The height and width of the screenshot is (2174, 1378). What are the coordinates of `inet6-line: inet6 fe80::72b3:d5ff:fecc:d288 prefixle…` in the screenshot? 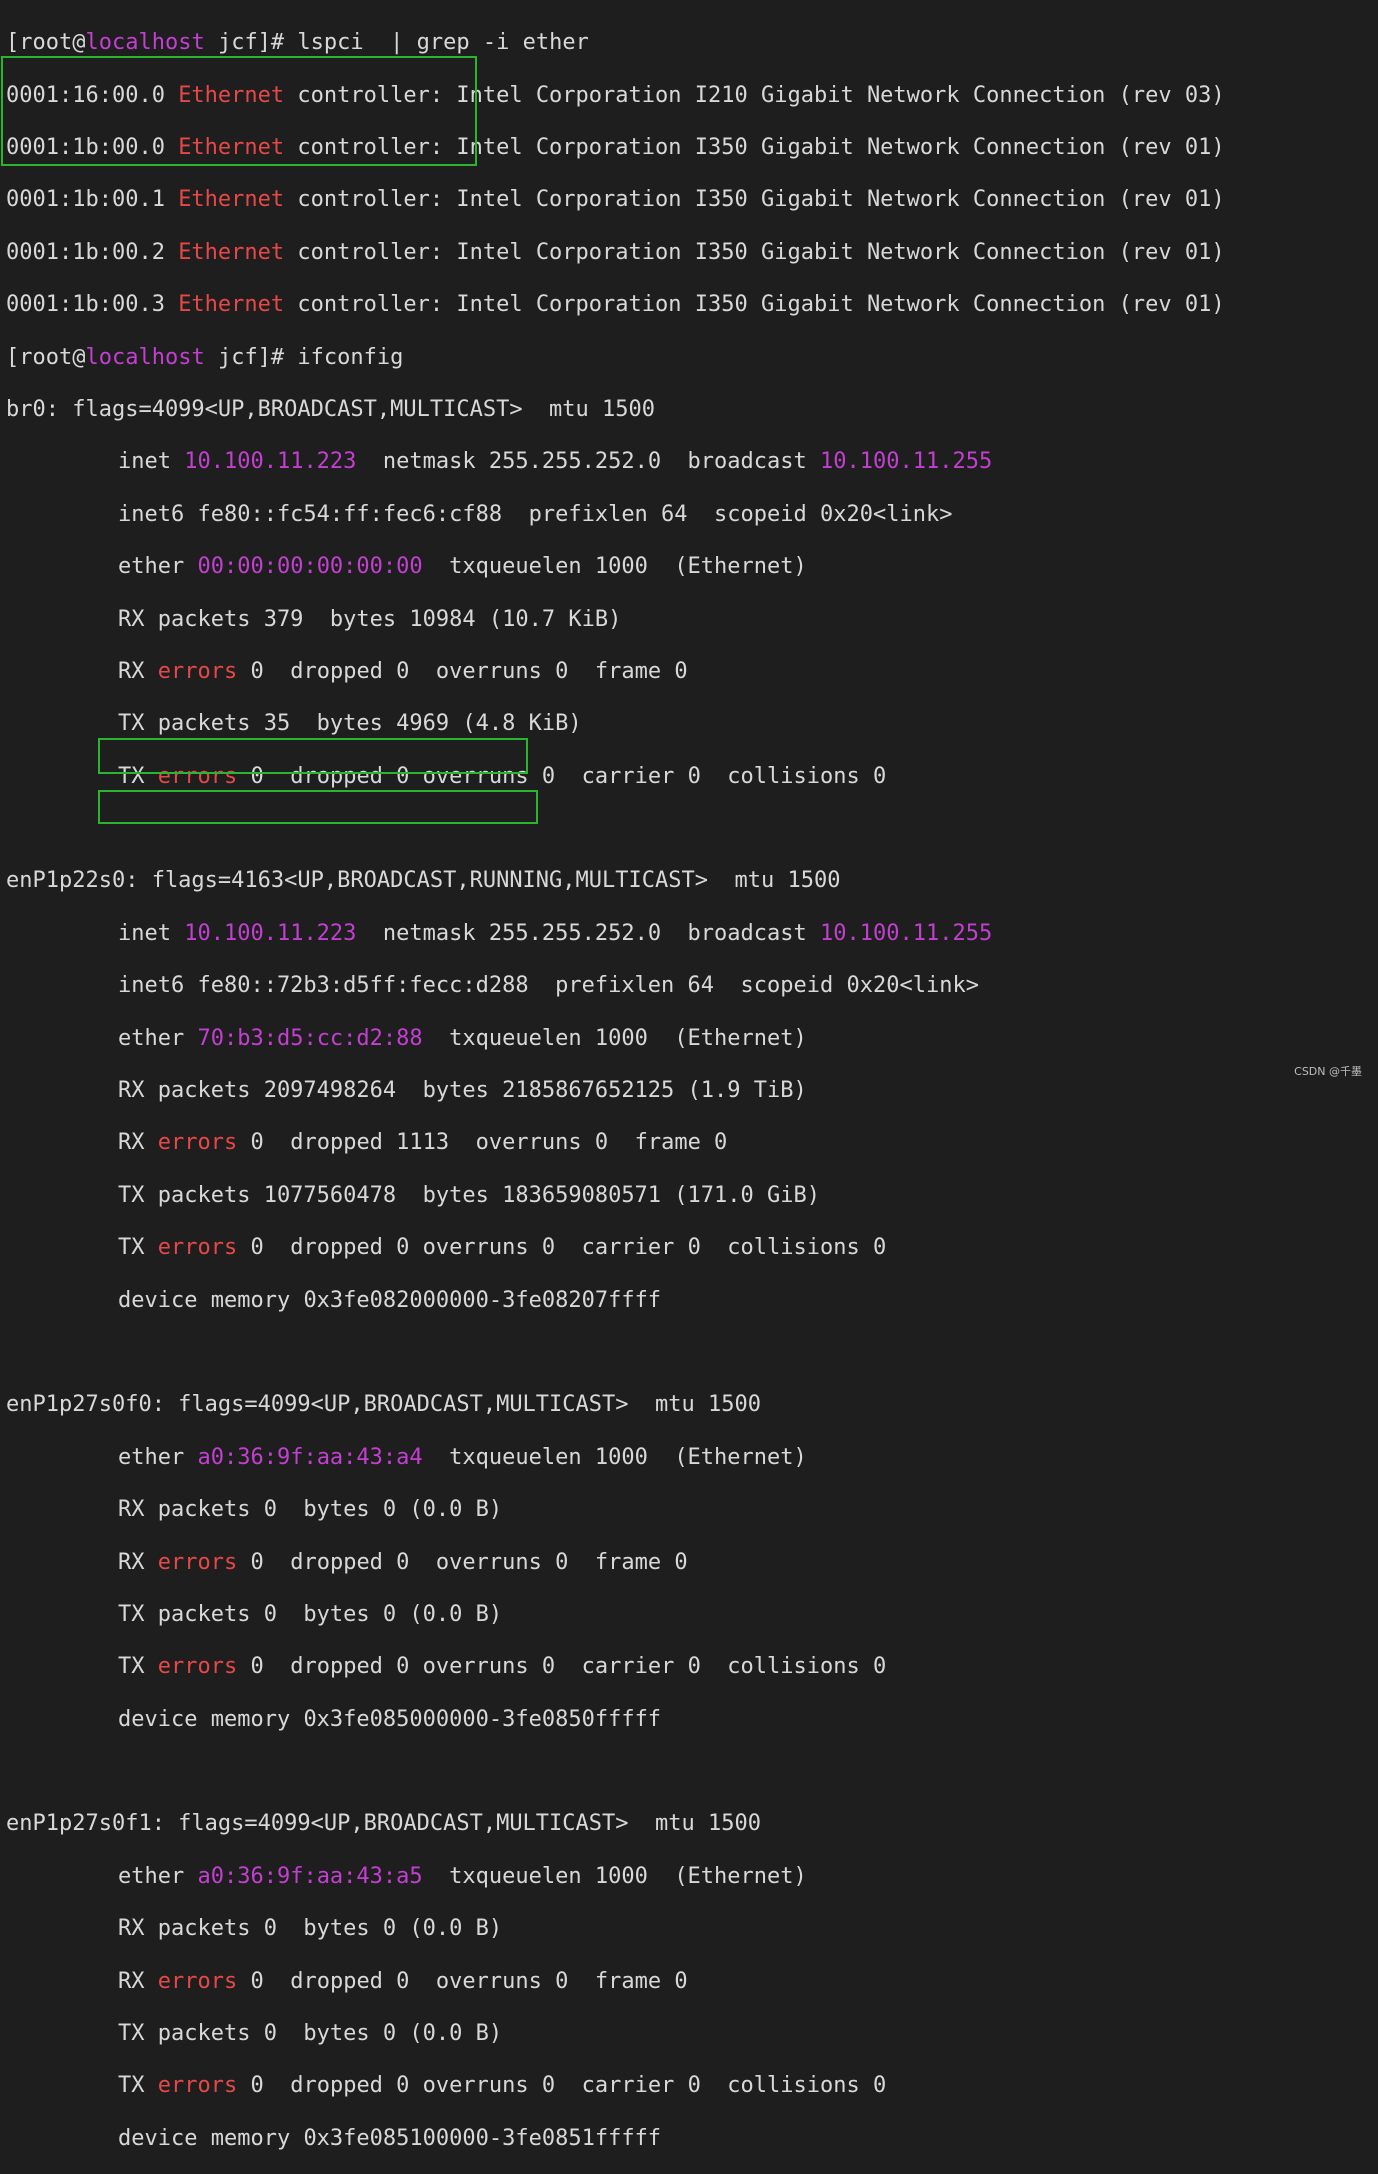 It's located at (690, 986).